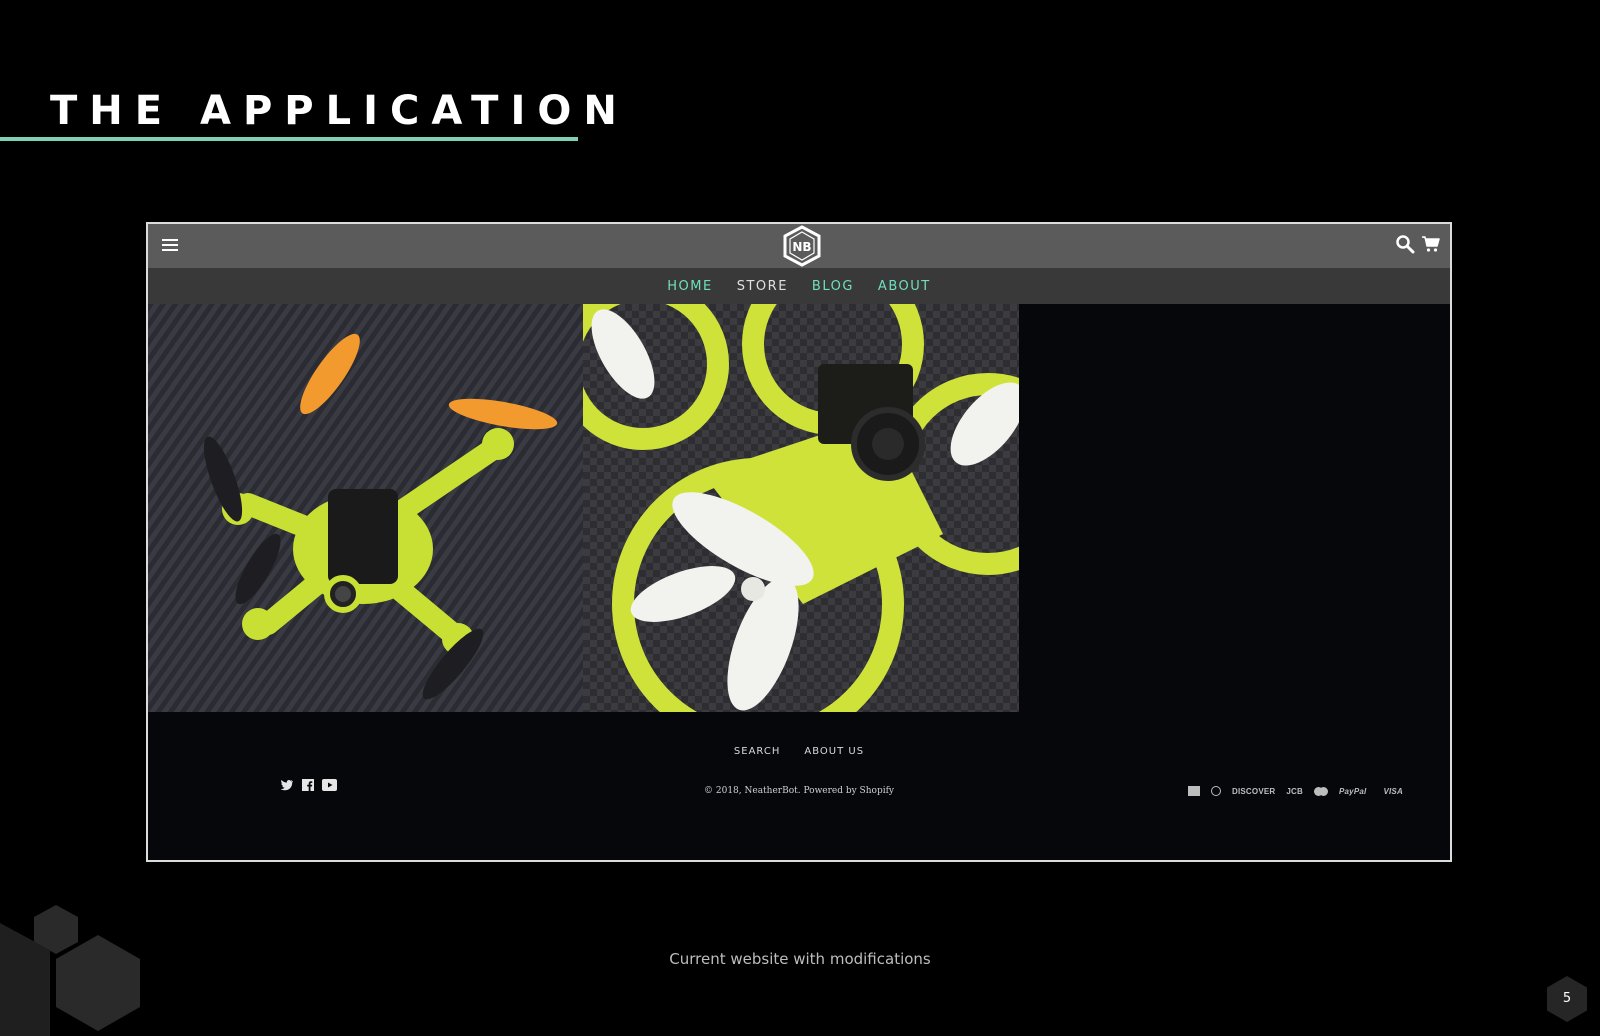 This screenshot has width=1600, height=1036. Describe the element at coordinates (1431, 244) in the screenshot. I see `cart-icon` at that location.